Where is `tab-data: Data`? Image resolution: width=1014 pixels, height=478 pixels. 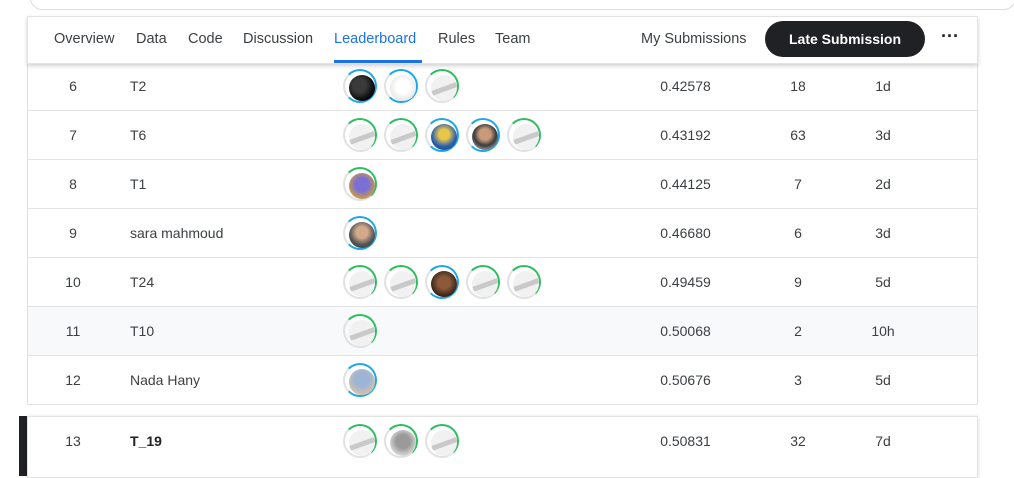
tab-data: Data is located at coordinates (151, 39).